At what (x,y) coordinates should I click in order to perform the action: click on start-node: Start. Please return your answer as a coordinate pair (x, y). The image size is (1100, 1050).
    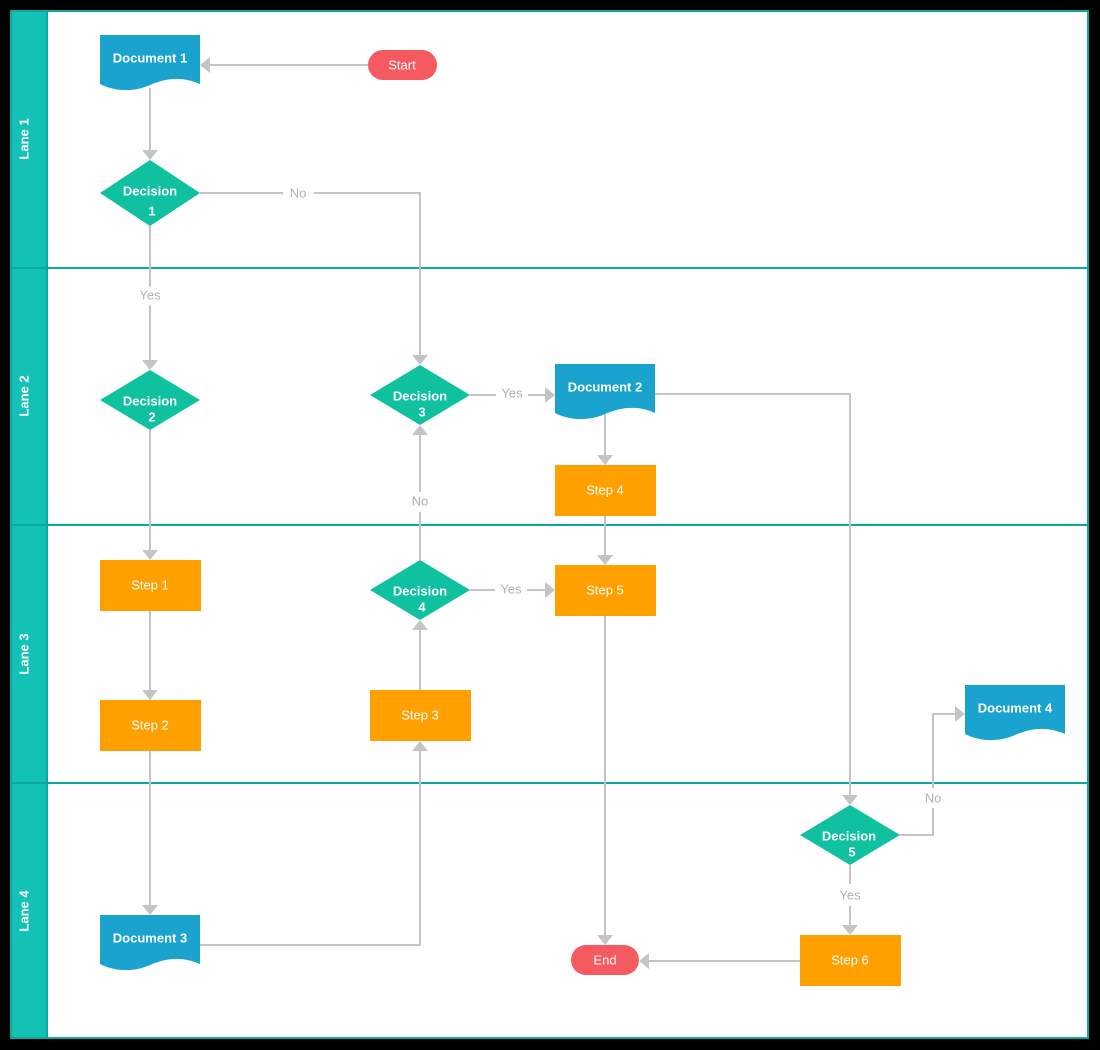
    Looking at the image, I should click on (402, 65).